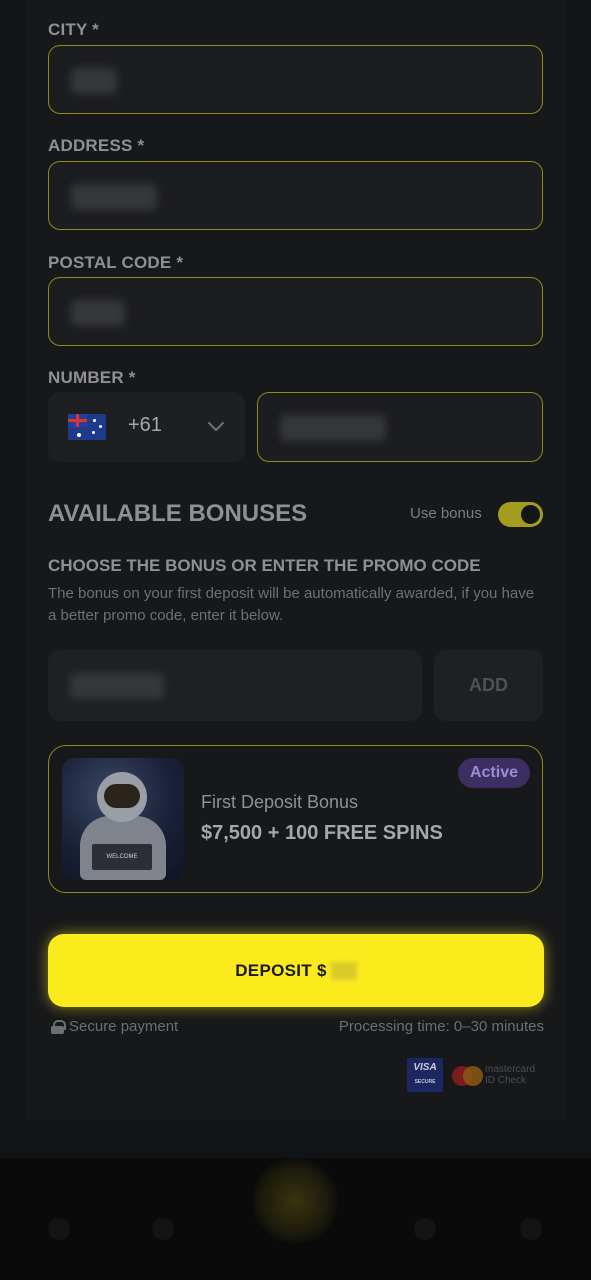 Image resolution: width=591 pixels, height=1280 pixels. Describe the element at coordinates (295, 1201) in the screenshot. I see `center-nav-button` at that location.